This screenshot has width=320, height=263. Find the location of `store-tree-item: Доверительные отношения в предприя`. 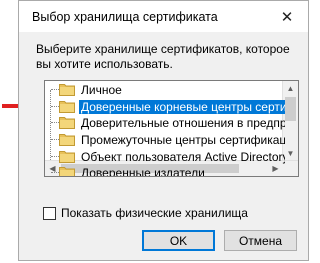

store-tree-item: Доверительные отношения в предприя is located at coordinates (165, 122).